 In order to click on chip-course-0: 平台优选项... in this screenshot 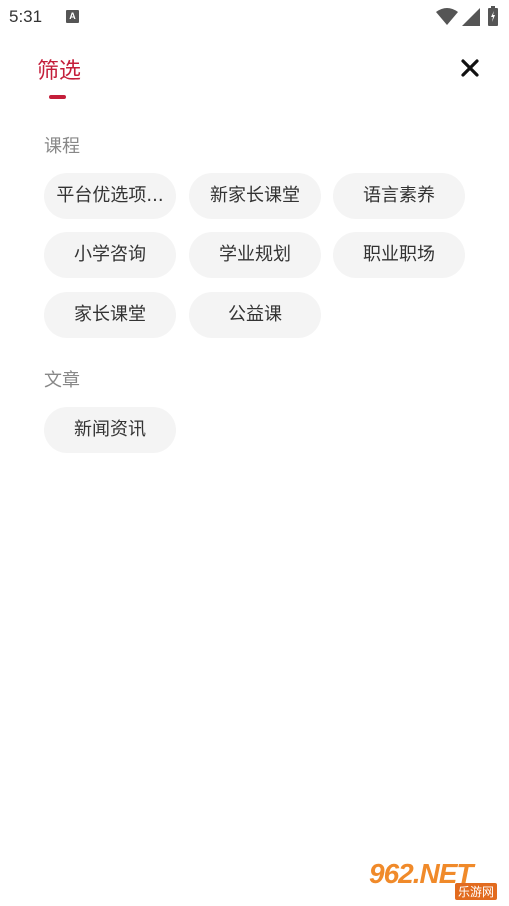, I will do `click(110, 196)`.